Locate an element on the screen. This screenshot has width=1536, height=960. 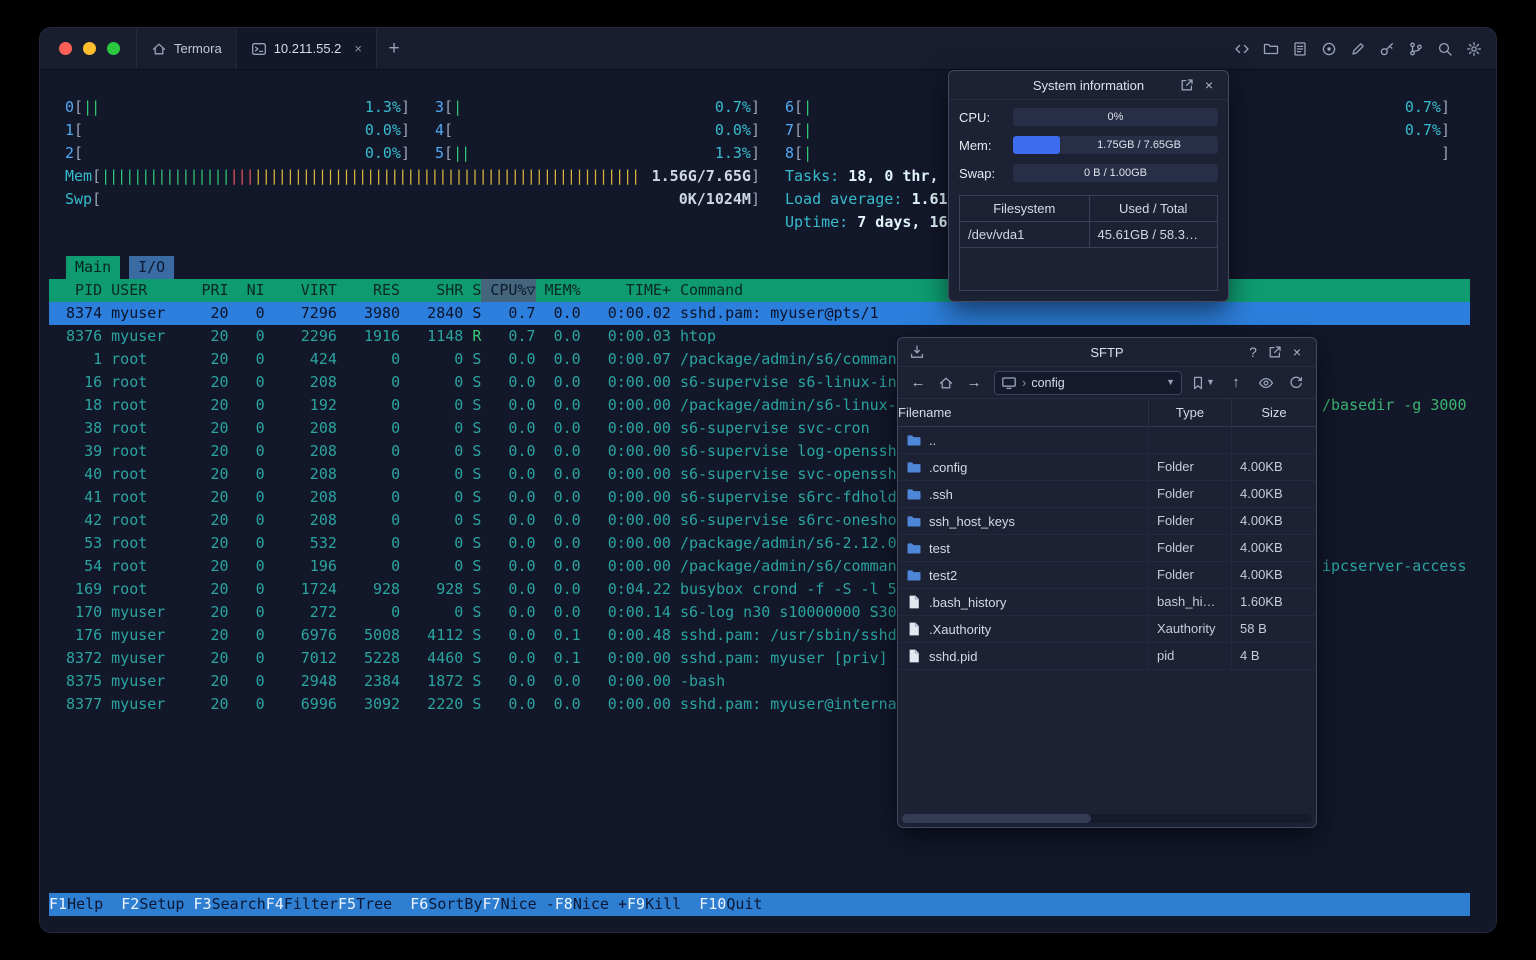
file-row: .. is located at coordinates (1107, 440).